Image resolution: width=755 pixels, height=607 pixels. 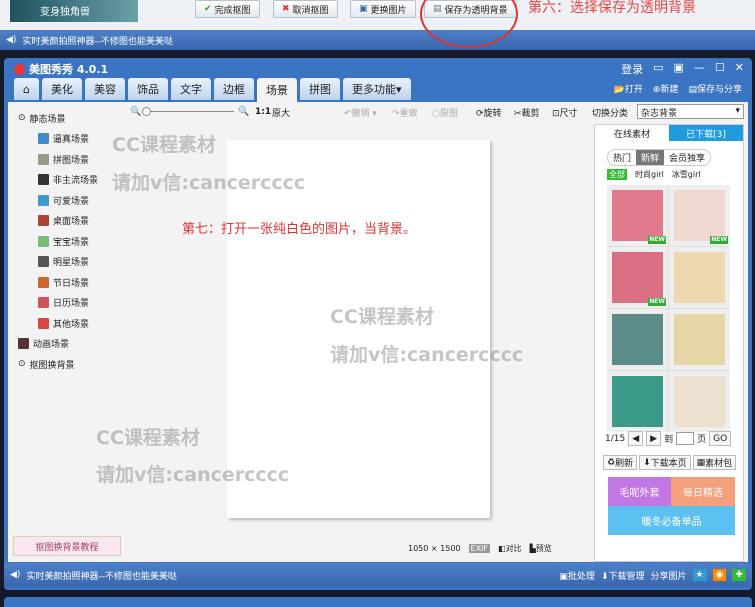 I want to click on sidebar-item: 拼图场景, so click(x=68, y=159).